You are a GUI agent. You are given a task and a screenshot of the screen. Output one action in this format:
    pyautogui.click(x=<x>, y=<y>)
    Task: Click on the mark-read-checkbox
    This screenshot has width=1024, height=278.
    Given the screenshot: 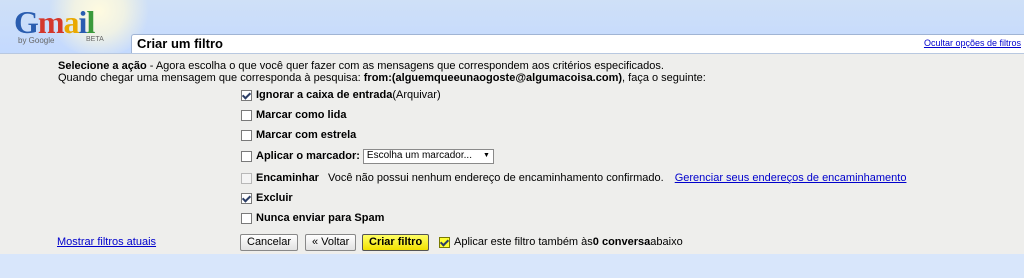 What is the action you would take?
    pyautogui.click(x=246, y=115)
    